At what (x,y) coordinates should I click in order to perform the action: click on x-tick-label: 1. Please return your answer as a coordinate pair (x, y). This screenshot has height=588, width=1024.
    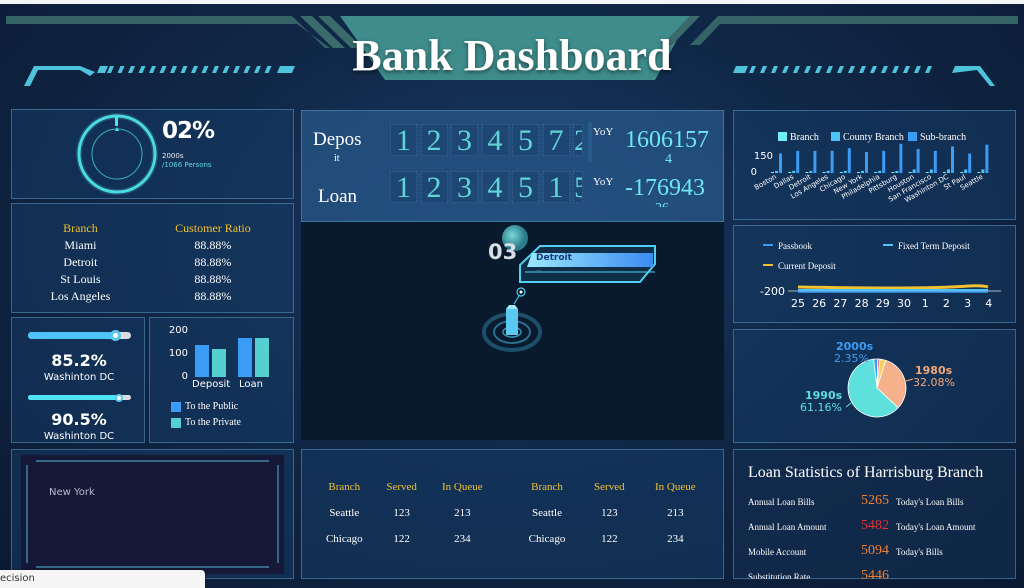
    Looking at the image, I should click on (925, 303).